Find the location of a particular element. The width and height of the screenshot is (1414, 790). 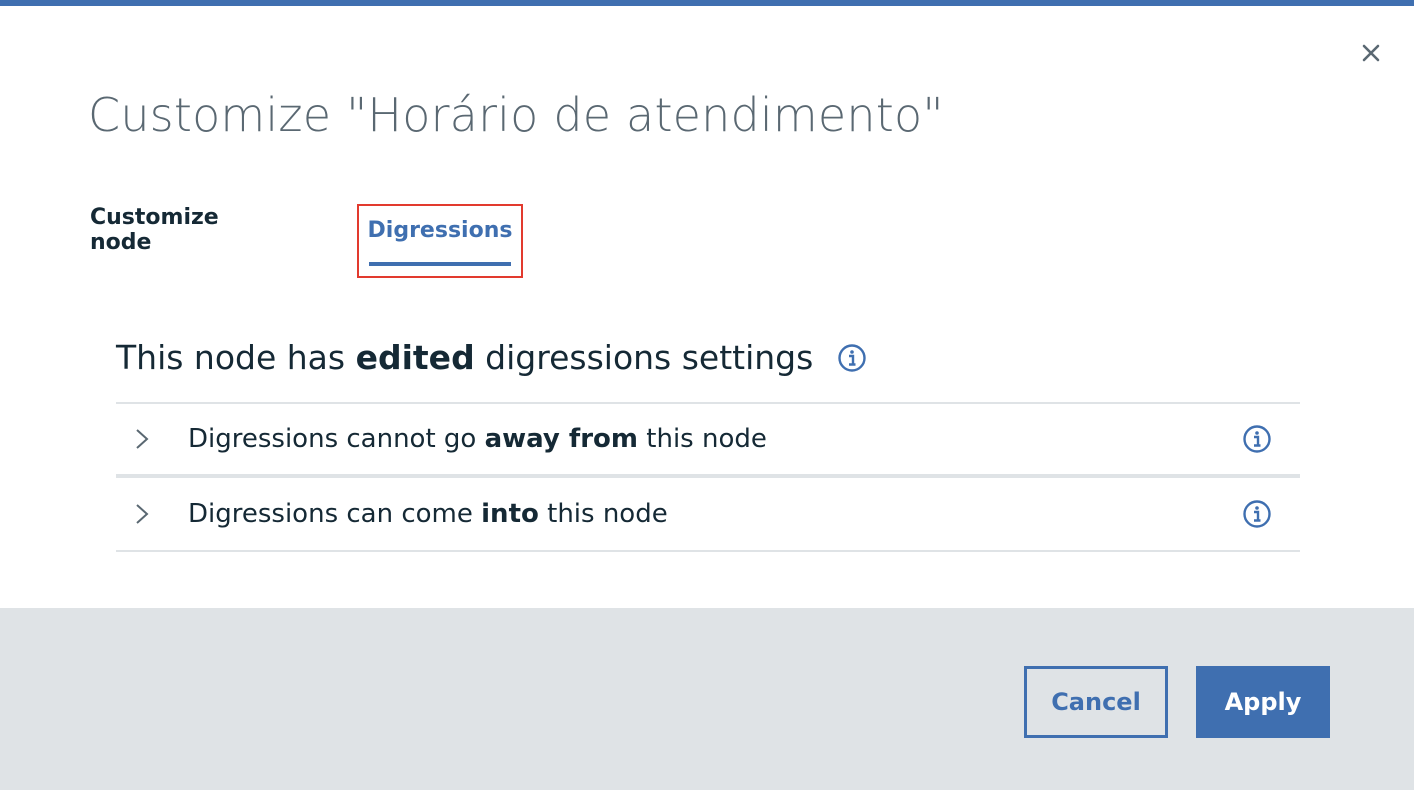

heading-bold: edited is located at coordinates (415, 357).